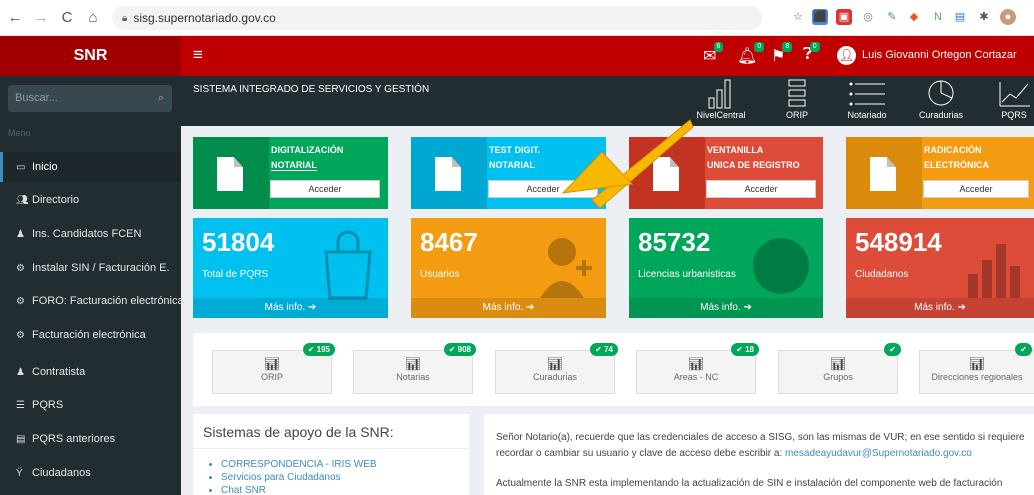  Describe the element at coordinates (348, 265) in the screenshot. I see `shopping-bag-icon` at that location.